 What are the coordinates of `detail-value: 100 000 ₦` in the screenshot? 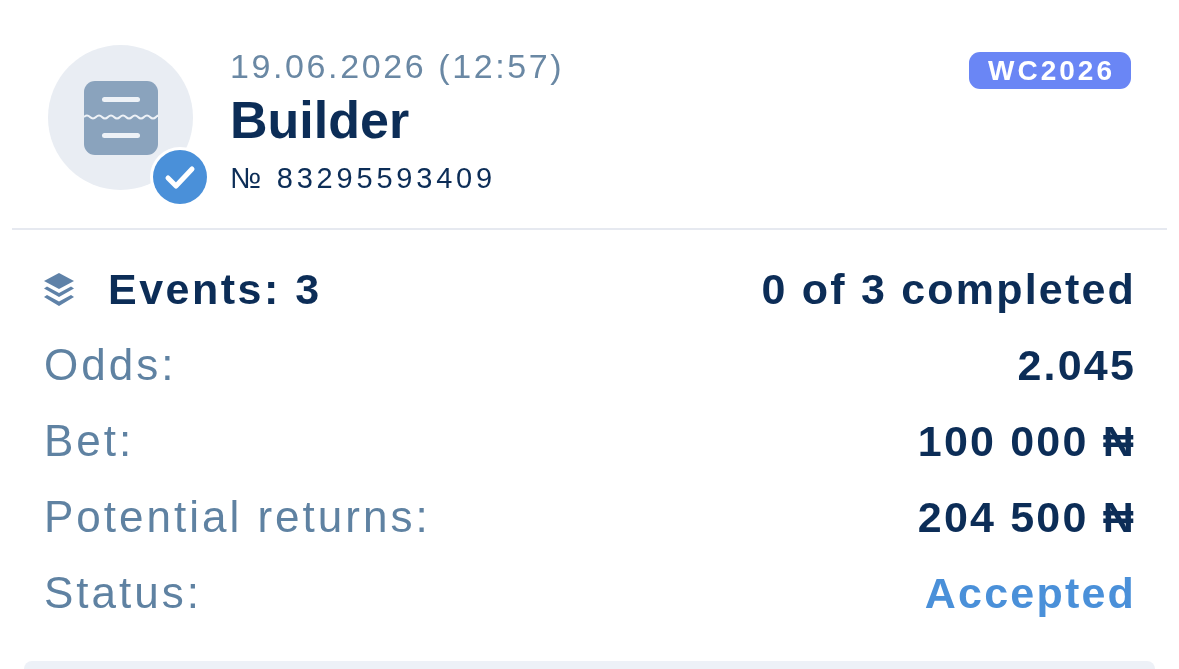 It's located at (1026, 441).